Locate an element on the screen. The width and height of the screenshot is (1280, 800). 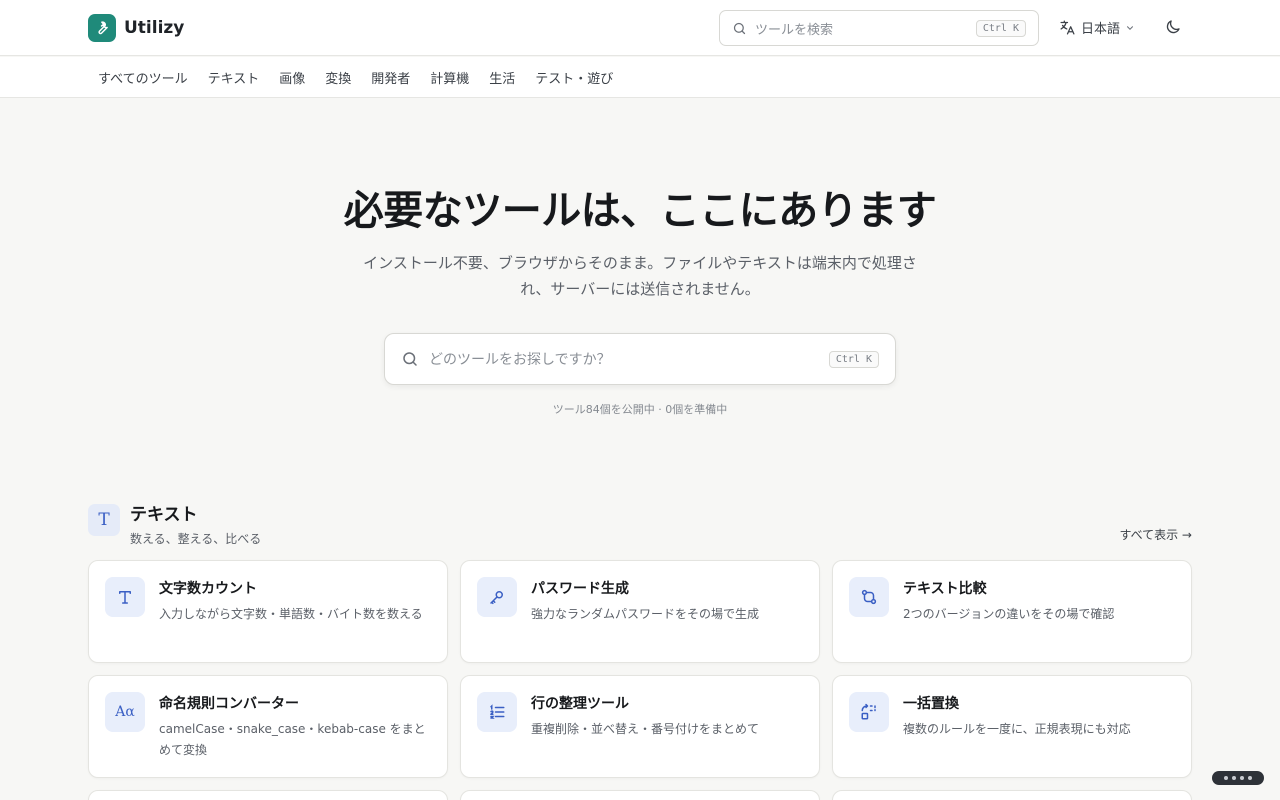
tool-title: パスワード生成 is located at coordinates (580, 589).